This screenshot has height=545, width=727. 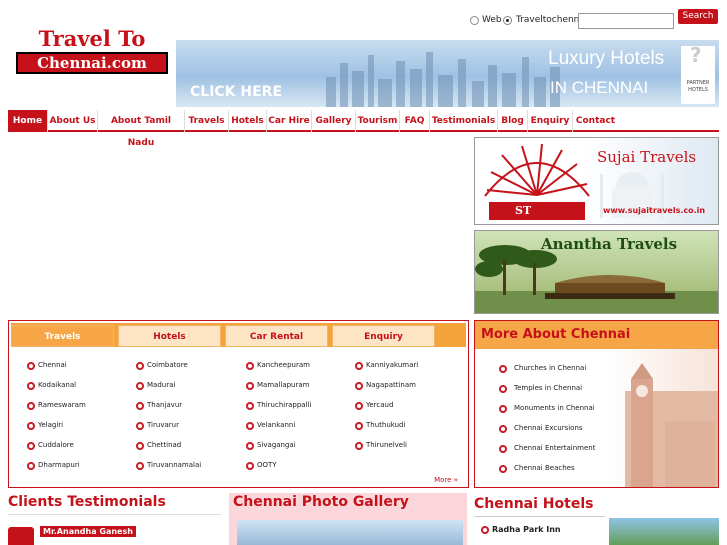 I want to click on hotels-title: Chennai Hotels, so click(x=534, y=504).